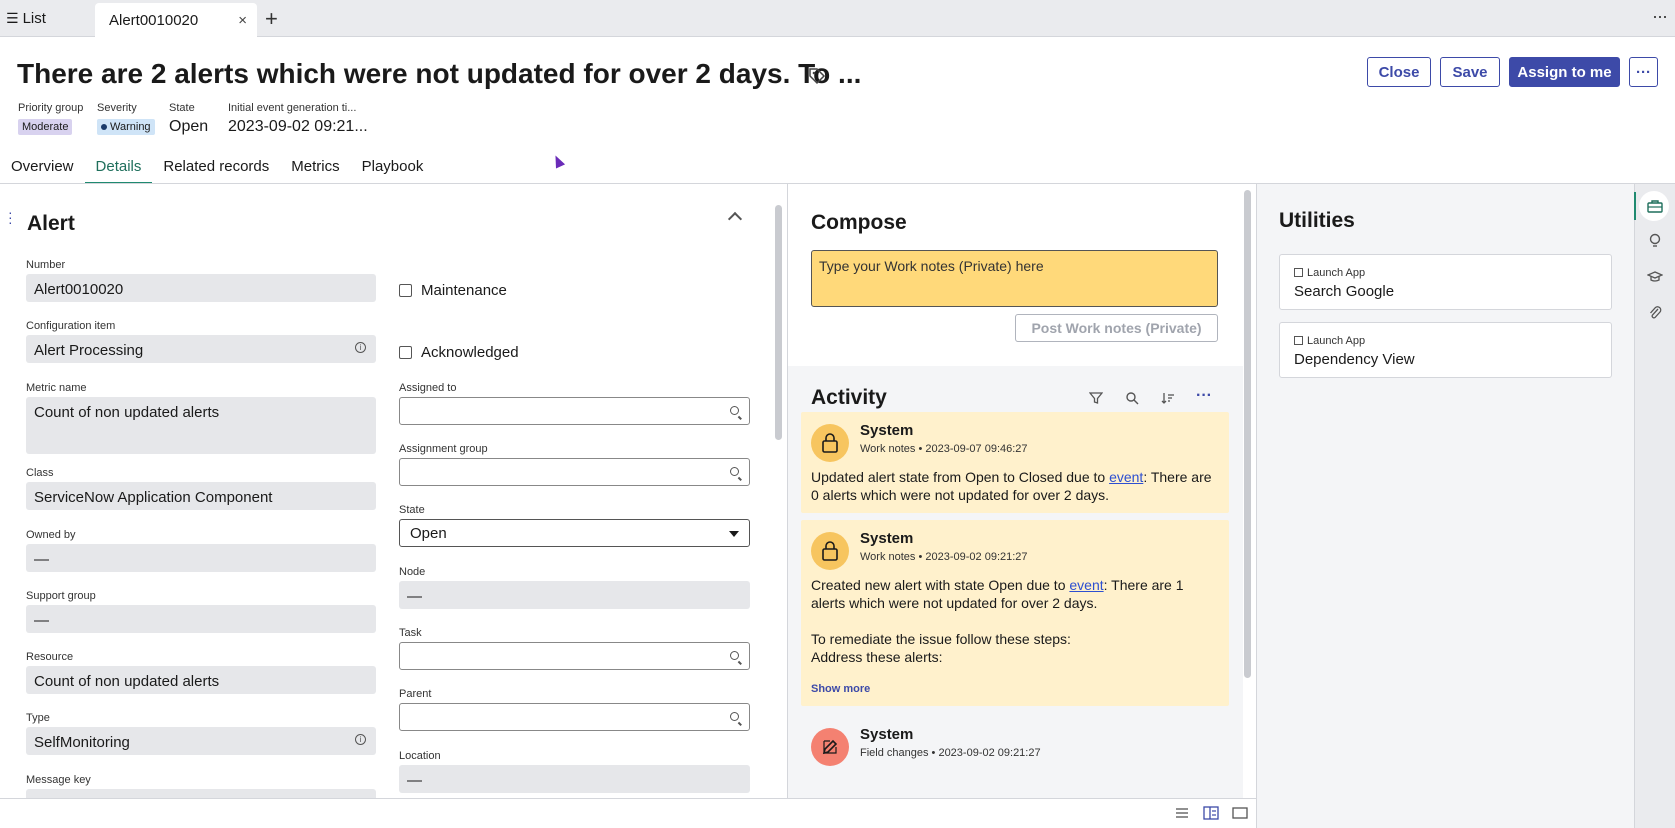  Describe the element at coordinates (1655, 206) in the screenshot. I see `toolbox-icon` at that location.